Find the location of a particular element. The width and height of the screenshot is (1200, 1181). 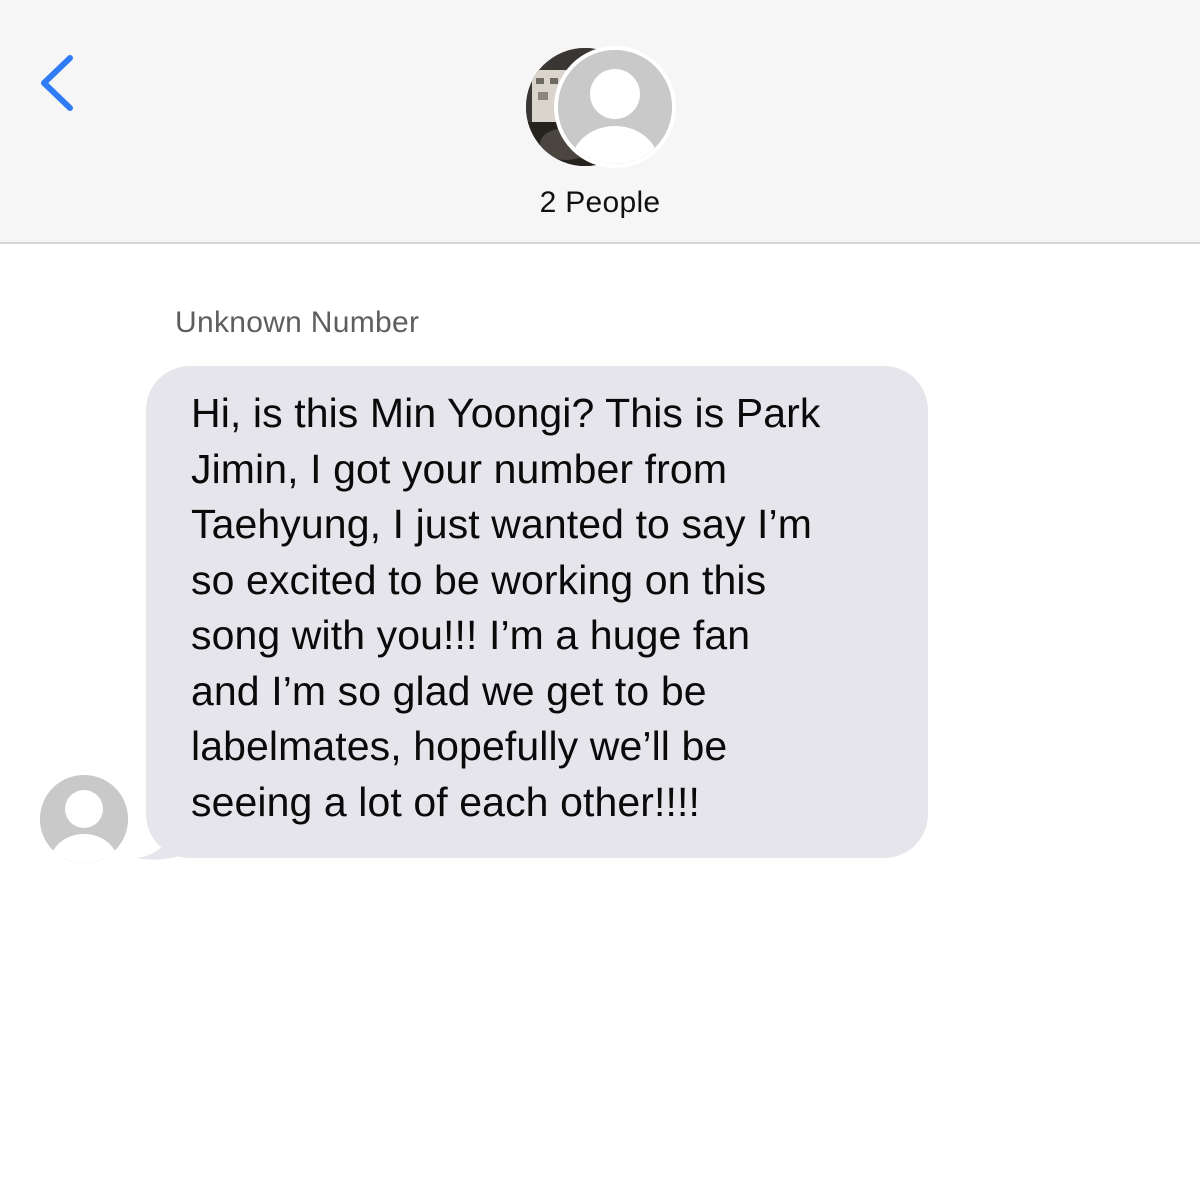

sender-avatar is located at coordinates (84, 819).